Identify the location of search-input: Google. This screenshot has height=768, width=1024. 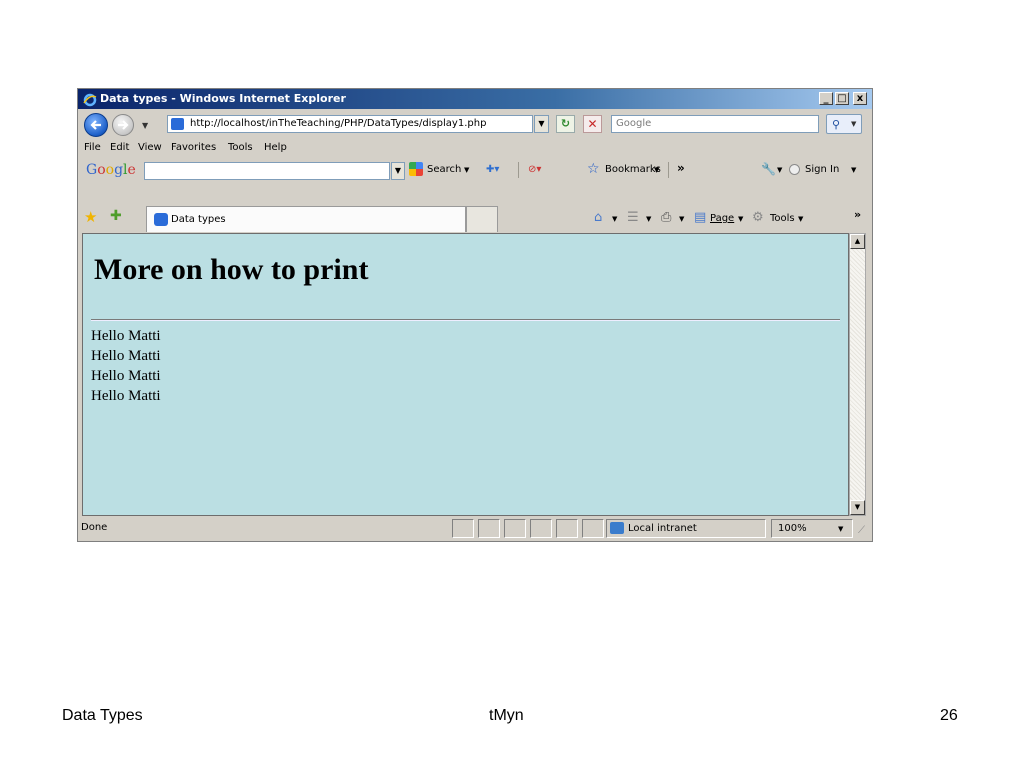
(715, 124).